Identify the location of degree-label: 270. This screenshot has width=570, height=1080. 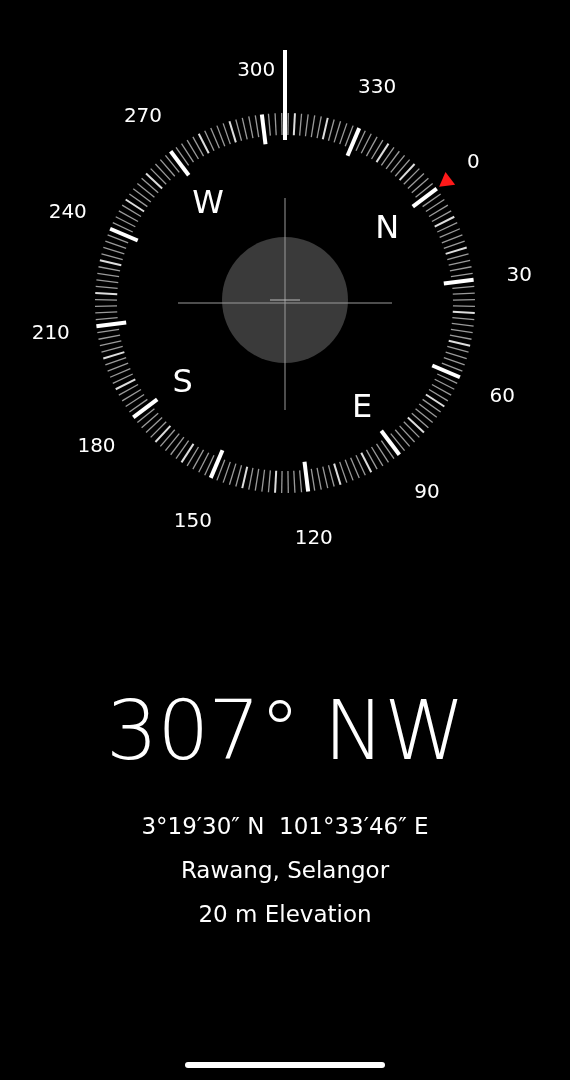
(143, 114).